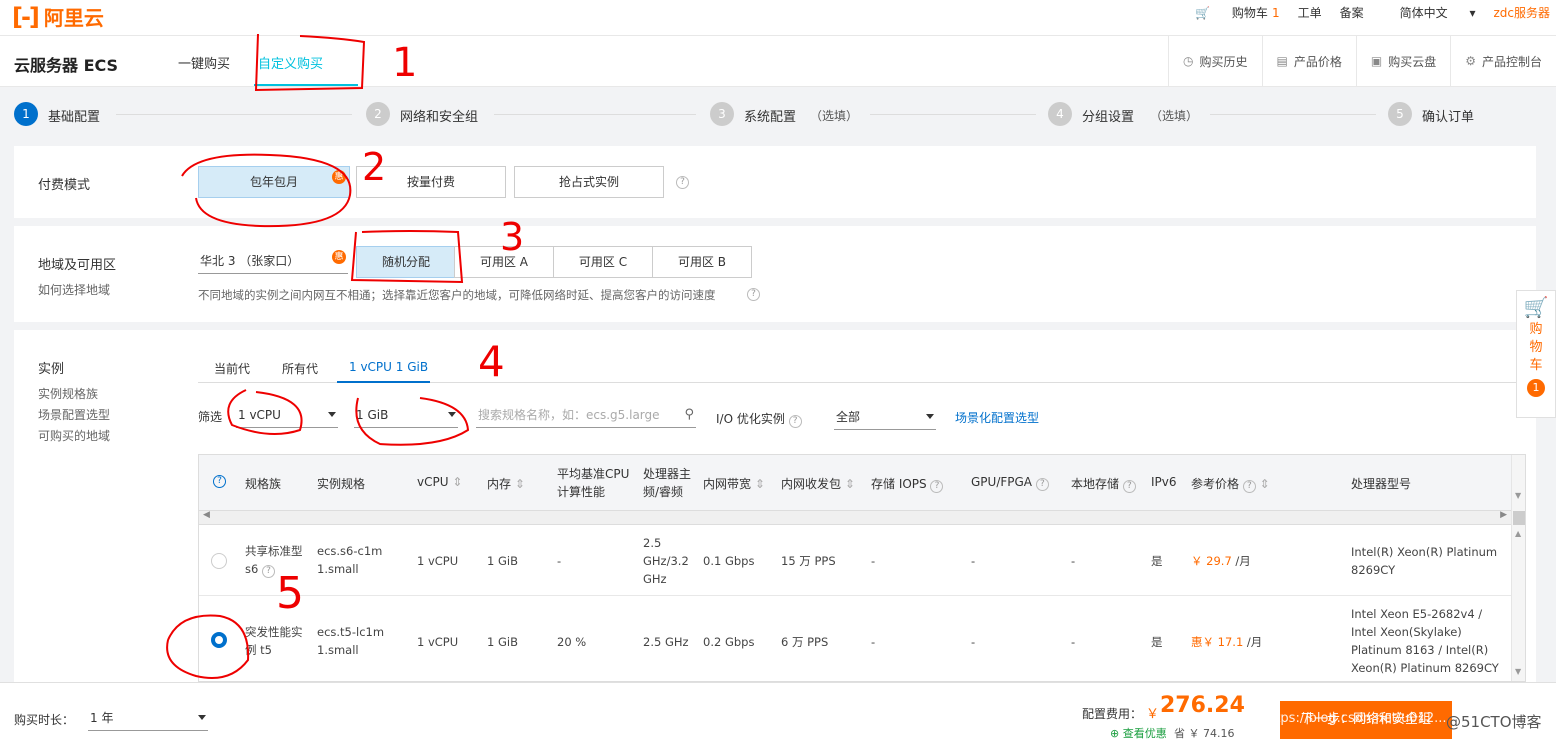 The width and height of the screenshot is (1556, 740). I want to click on cart-count: 1, so click(1275, 12).